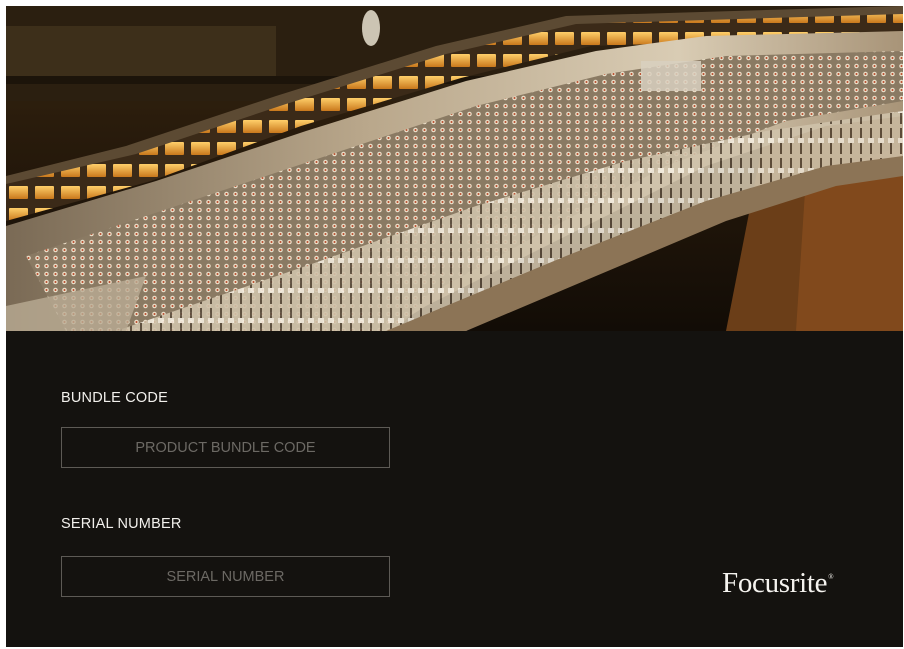 The width and height of the screenshot is (904, 649). What do you see at coordinates (775, 583) in the screenshot?
I see `logo-text: Focusrite` at bounding box center [775, 583].